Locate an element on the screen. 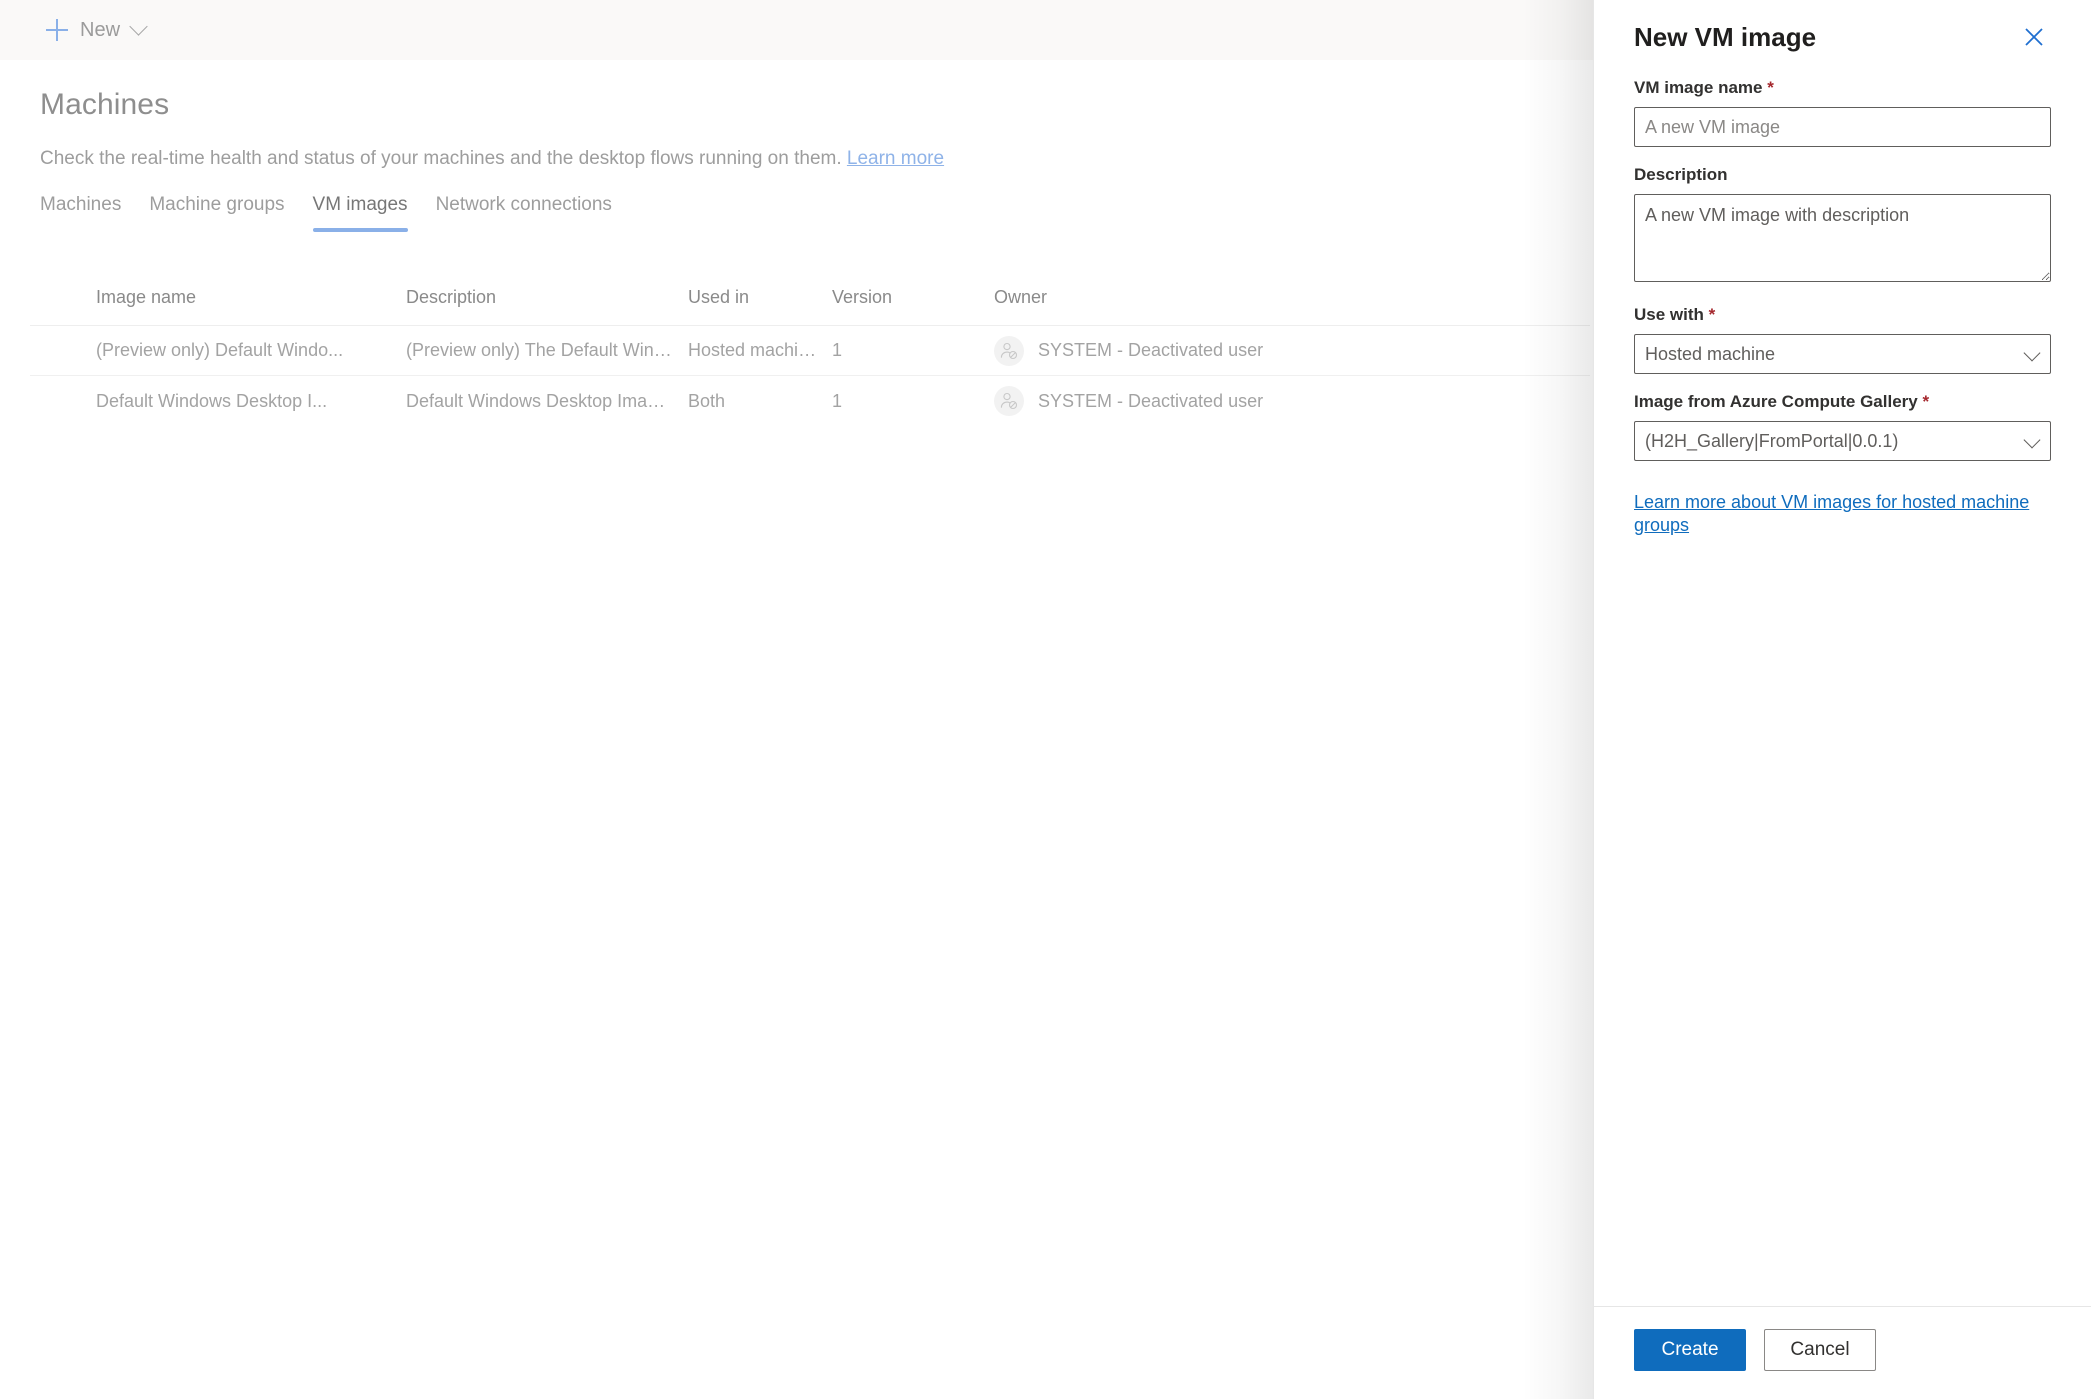 The width and height of the screenshot is (2091, 1399). column-header-image-name: Image name is located at coordinates (251, 297).